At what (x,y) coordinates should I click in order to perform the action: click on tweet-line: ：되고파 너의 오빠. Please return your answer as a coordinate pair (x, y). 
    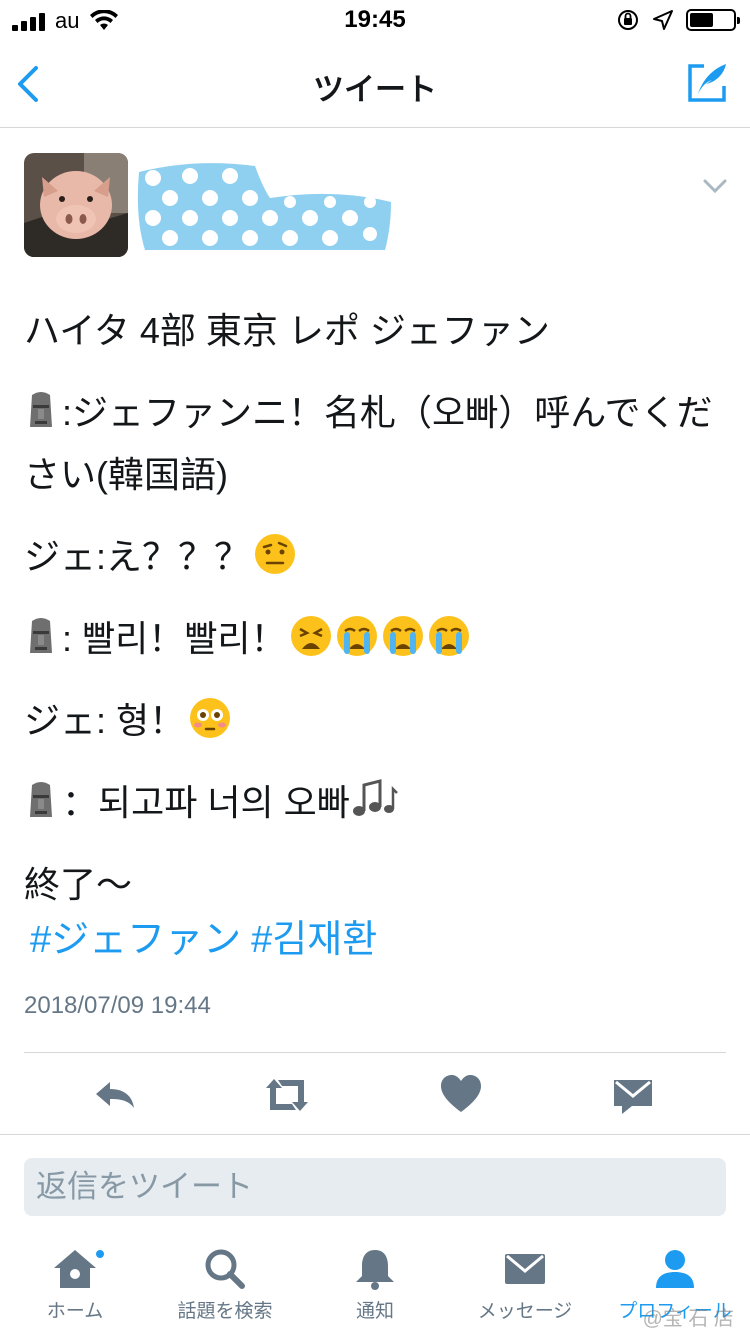
    Looking at the image, I should click on (374, 803).